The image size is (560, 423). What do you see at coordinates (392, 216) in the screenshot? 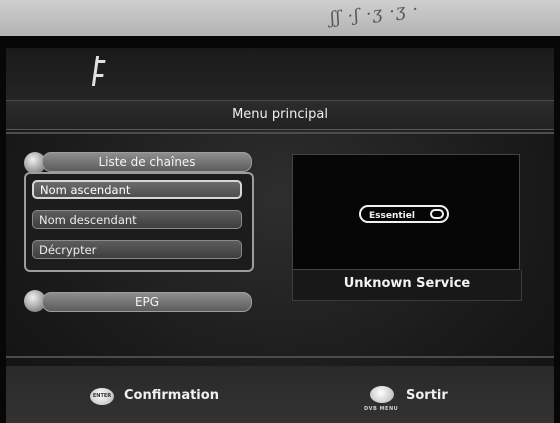
I see `logo-text: Essentiel` at bounding box center [392, 216].